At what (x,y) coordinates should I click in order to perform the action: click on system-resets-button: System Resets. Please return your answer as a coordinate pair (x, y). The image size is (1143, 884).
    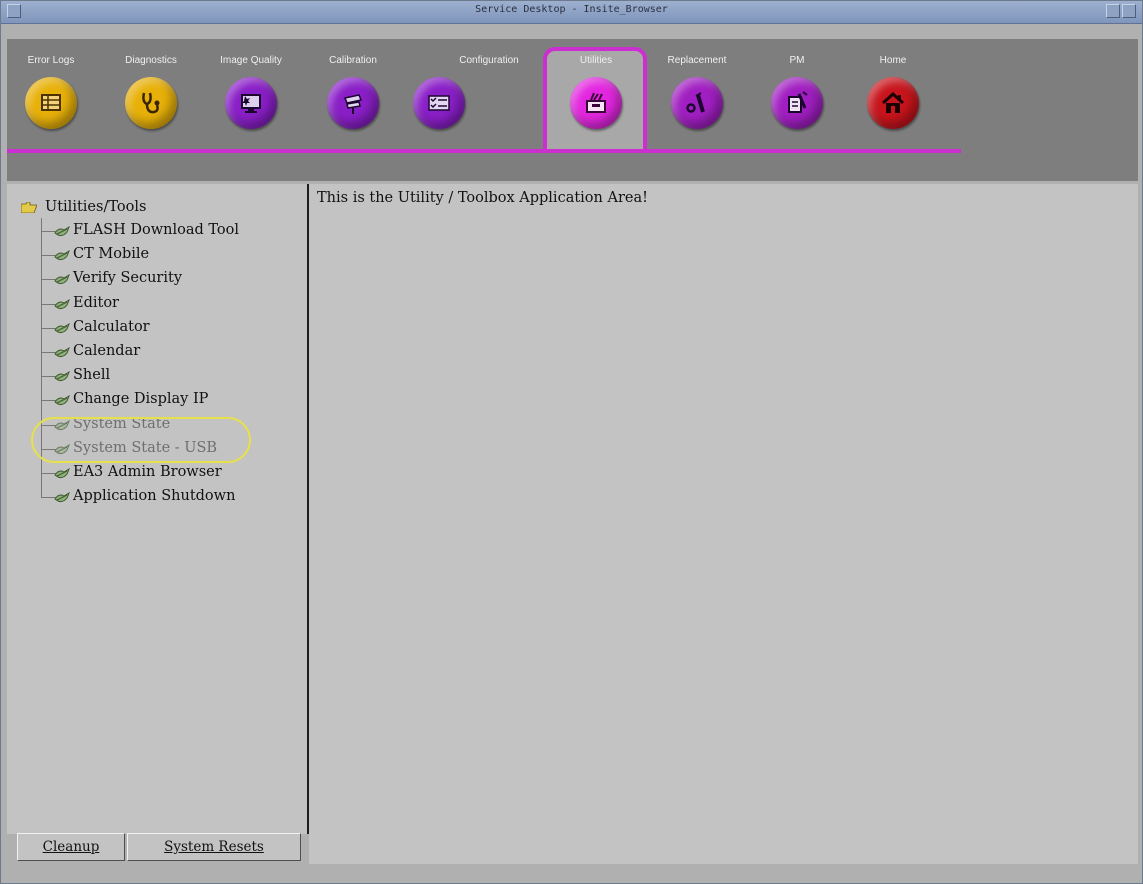
    Looking at the image, I should click on (214, 847).